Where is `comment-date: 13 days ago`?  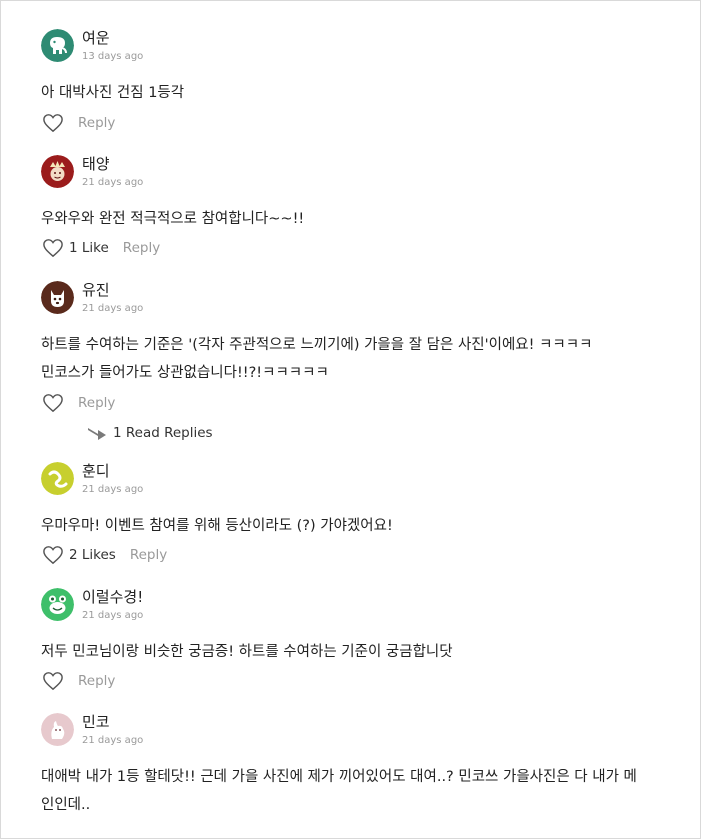 comment-date: 13 days ago is located at coordinates (113, 56).